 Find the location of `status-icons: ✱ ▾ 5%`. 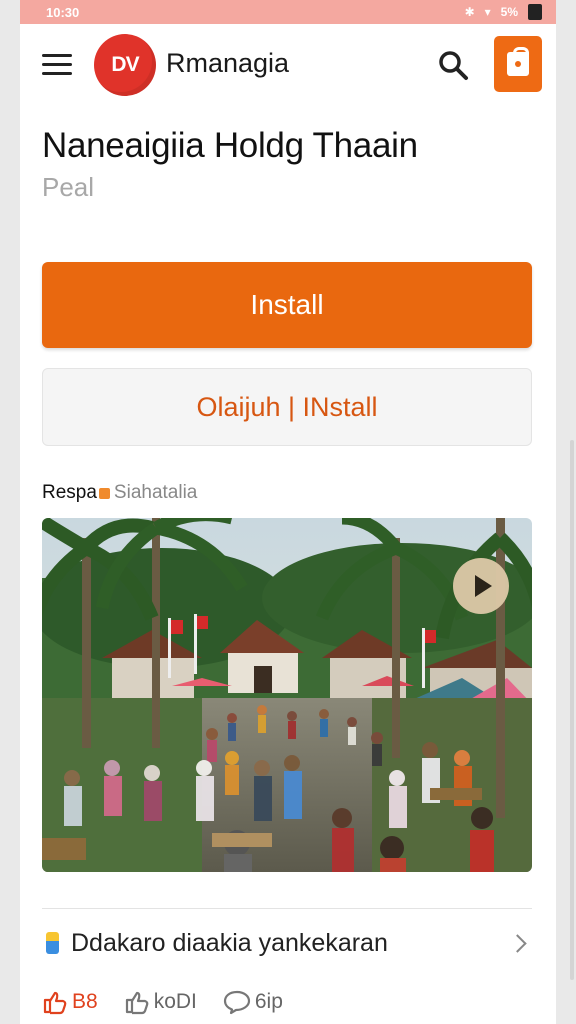

status-icons: ✱ ▾ 5% is located at coordinates (503, 12).